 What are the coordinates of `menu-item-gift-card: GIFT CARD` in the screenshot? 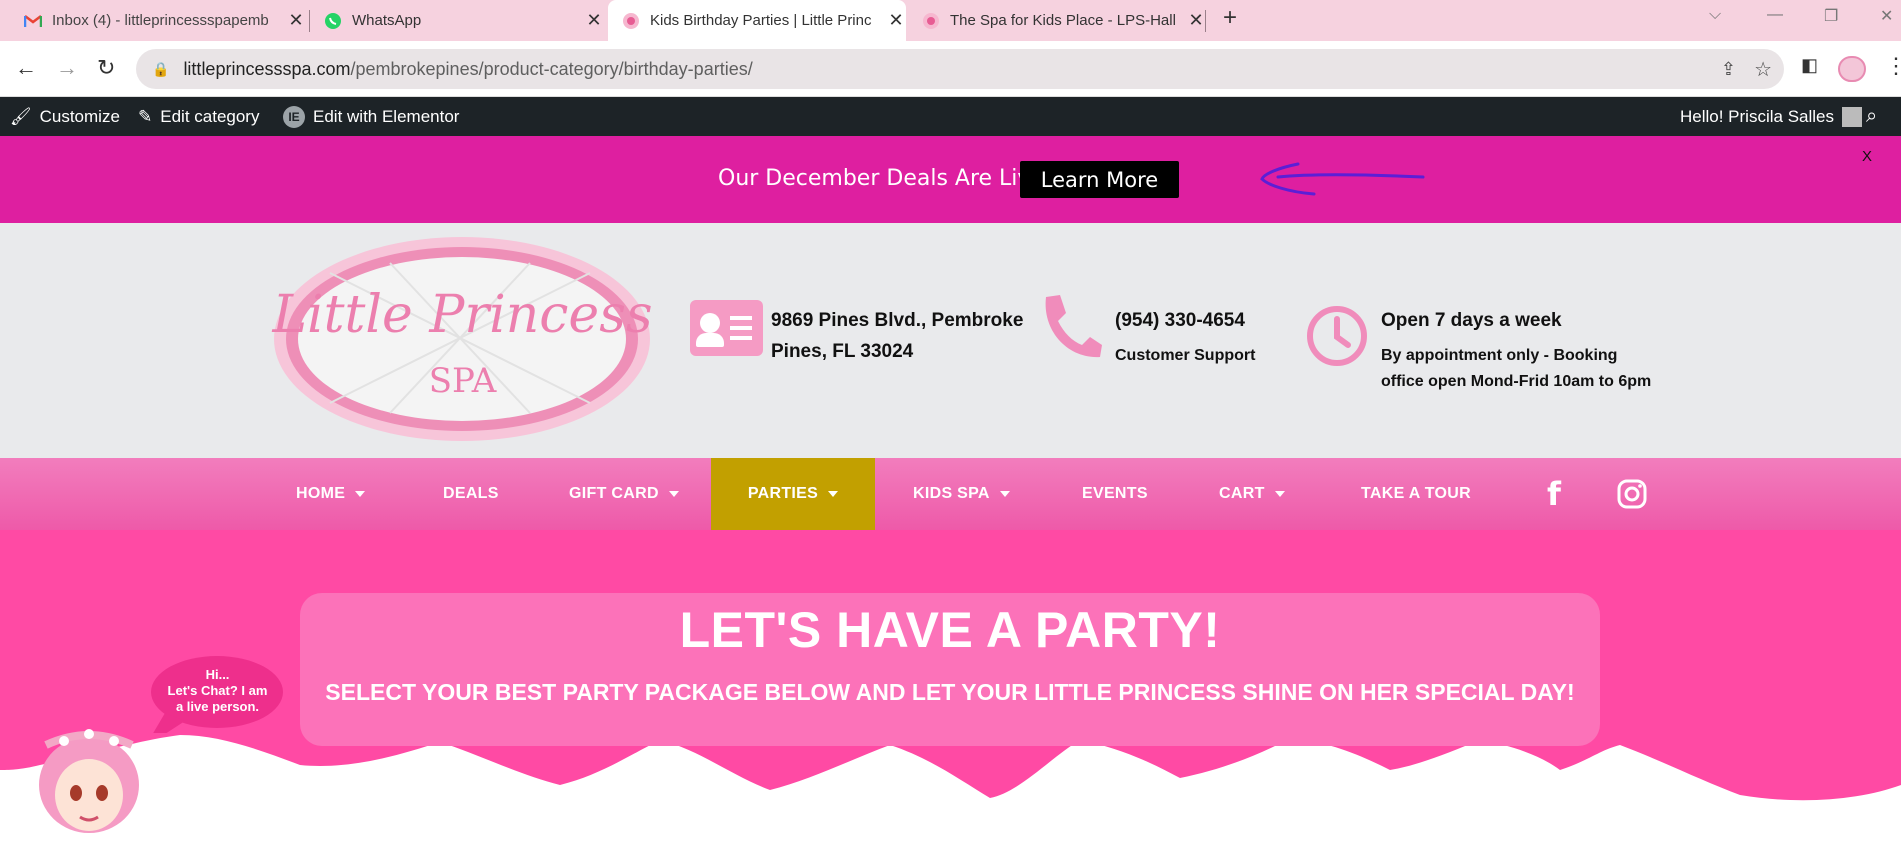 It's located at (624, 494).